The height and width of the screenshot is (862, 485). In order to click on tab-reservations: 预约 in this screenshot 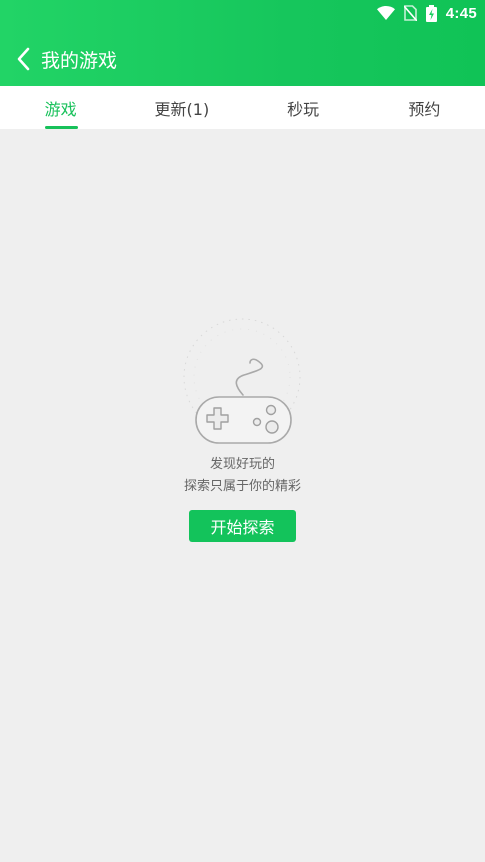, I will do `click(424, 107)`.